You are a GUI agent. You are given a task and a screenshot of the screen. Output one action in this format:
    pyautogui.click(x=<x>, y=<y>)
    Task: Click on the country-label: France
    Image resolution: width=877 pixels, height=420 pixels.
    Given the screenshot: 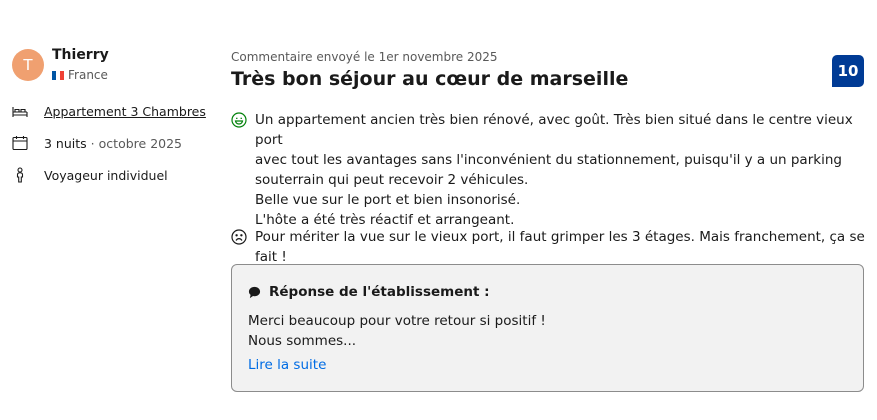 What is the action you would take?
    pyautogui.click(x=88, y=75)
    